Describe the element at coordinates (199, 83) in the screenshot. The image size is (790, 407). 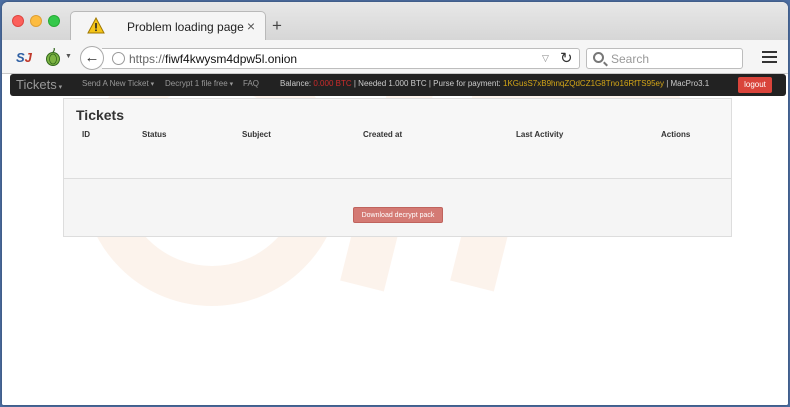
I see `nav-item-decrypt-free: Decrypt 1 file free` at that location.